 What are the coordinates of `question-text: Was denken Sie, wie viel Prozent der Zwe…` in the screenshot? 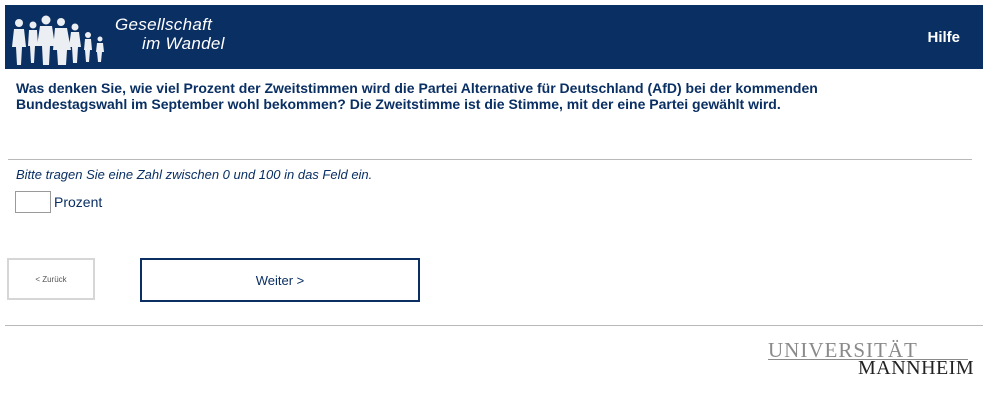 It's located at (417, 96).